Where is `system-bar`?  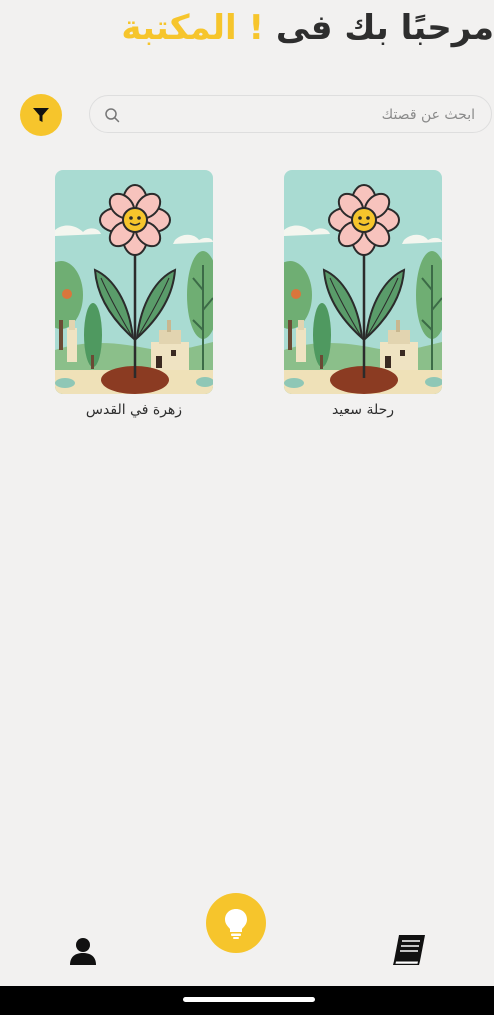
system-bar is located at coordinates (247, 1000).